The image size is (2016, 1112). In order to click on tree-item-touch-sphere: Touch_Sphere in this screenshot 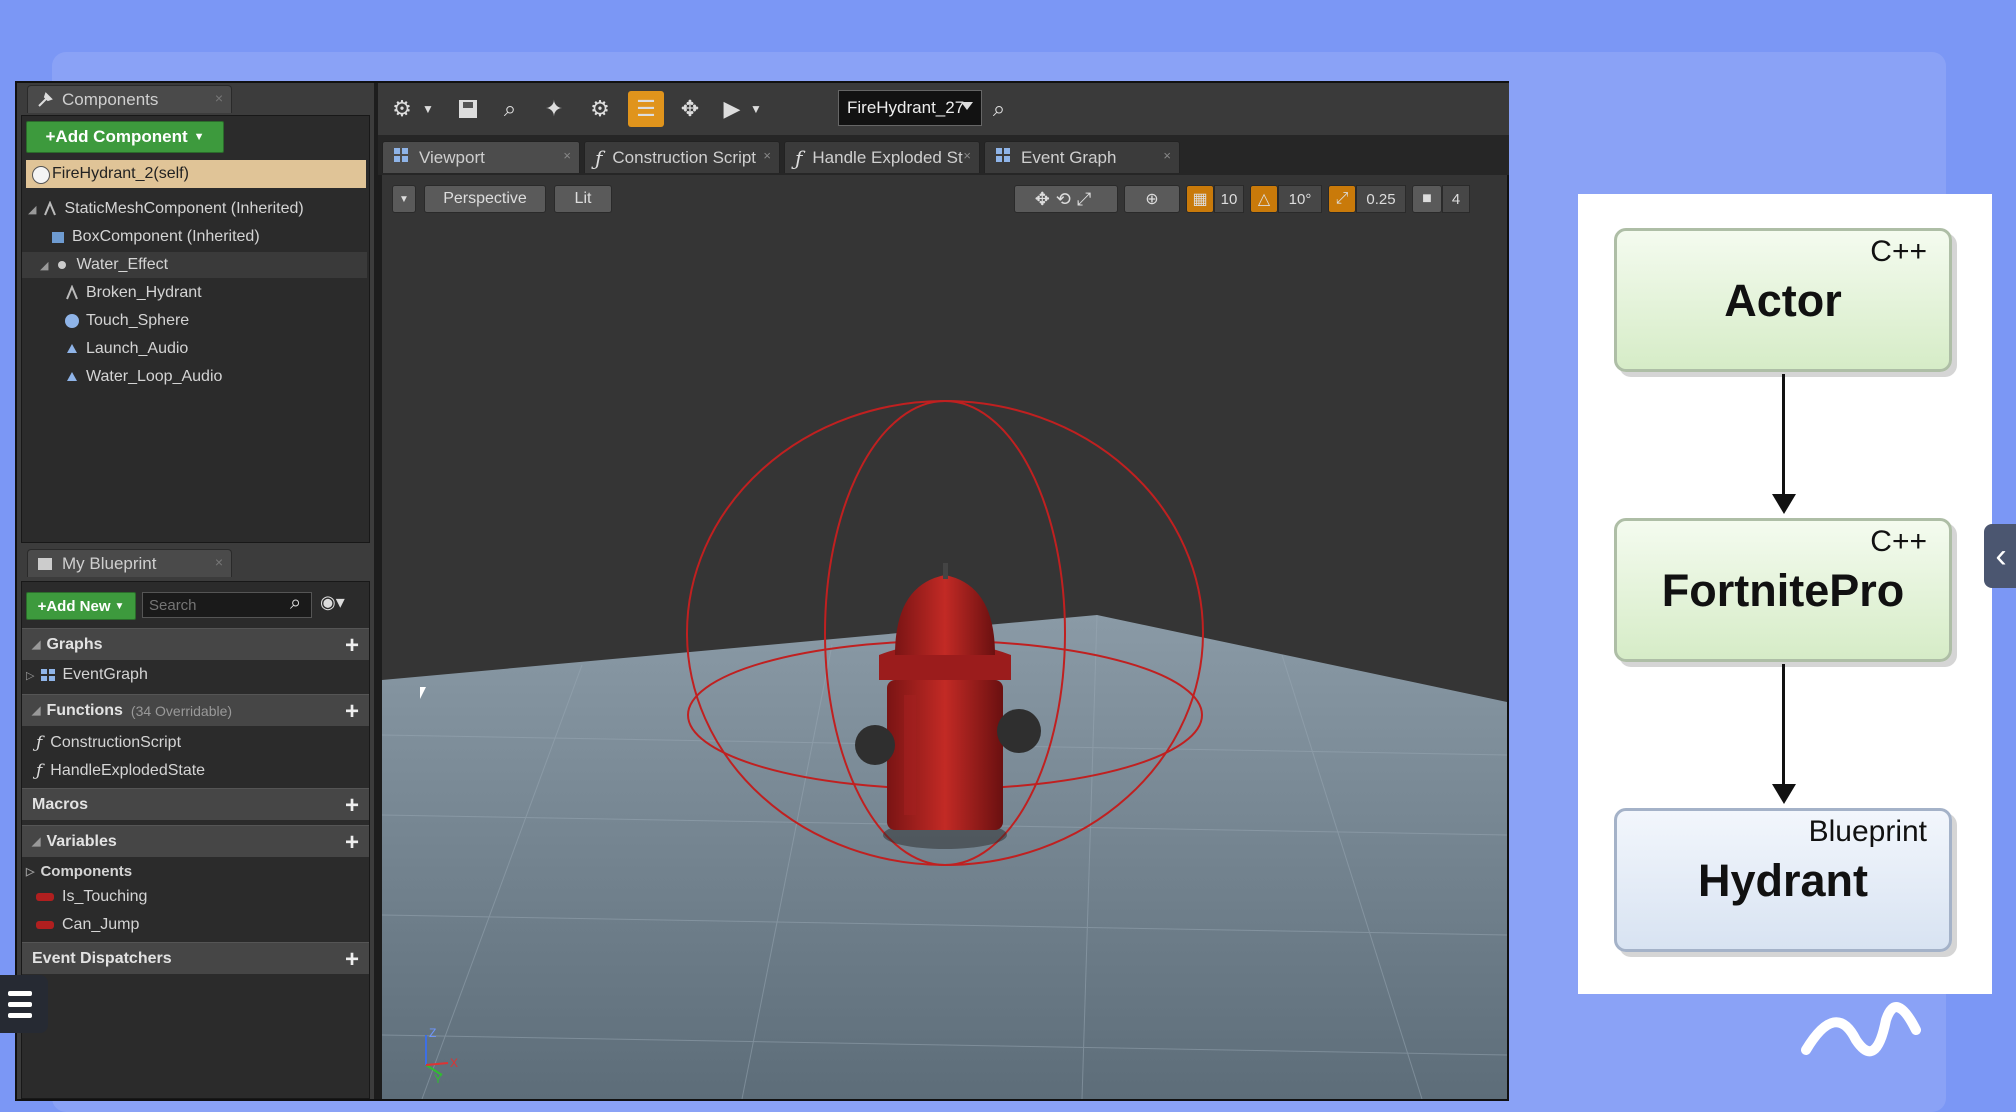, I will do `click(126, 321)`.